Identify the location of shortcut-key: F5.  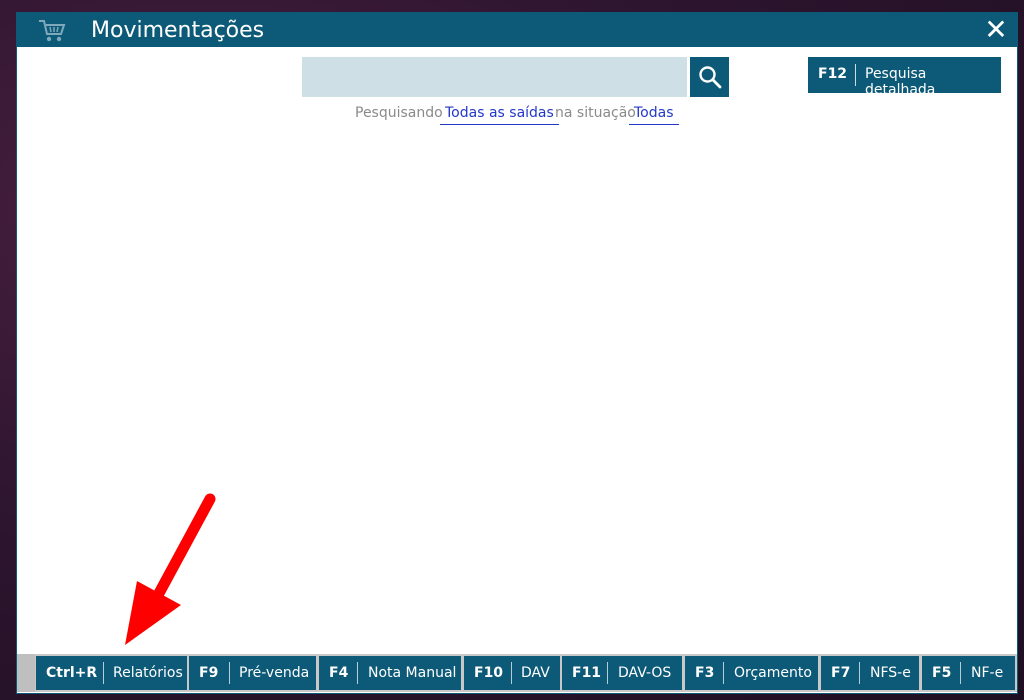
(942, 673).